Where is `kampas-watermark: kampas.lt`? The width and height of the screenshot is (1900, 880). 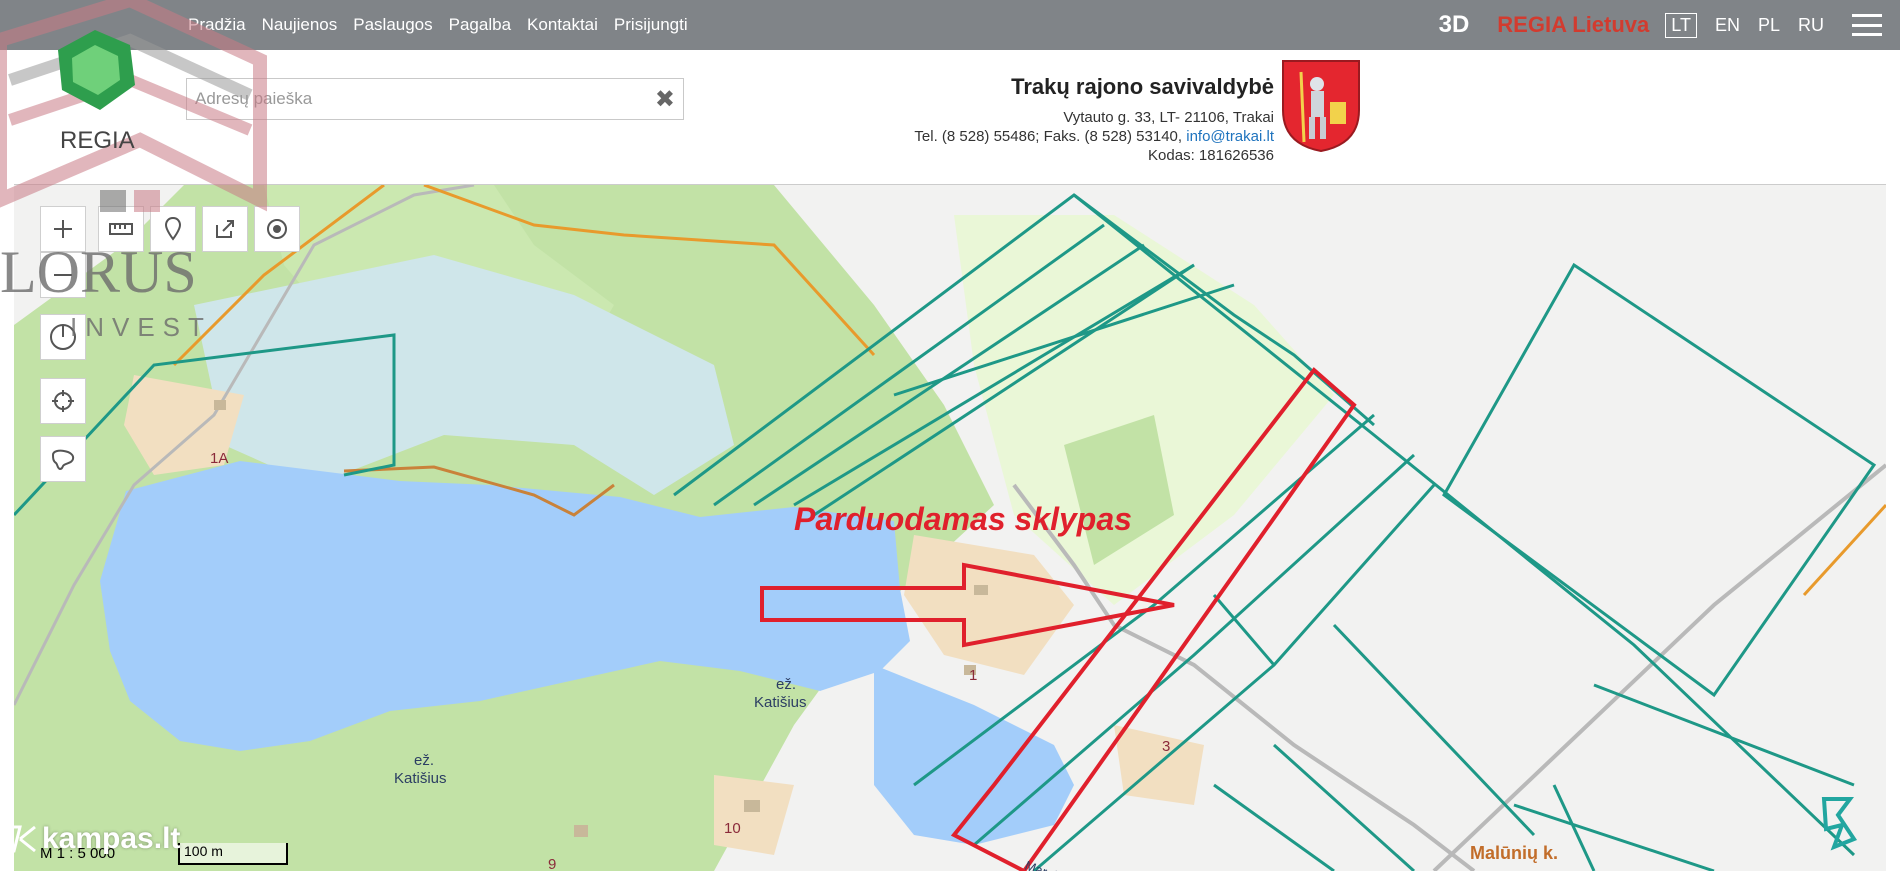 kampas-watermark: kampas.lt is located at coordinates (94, 839).